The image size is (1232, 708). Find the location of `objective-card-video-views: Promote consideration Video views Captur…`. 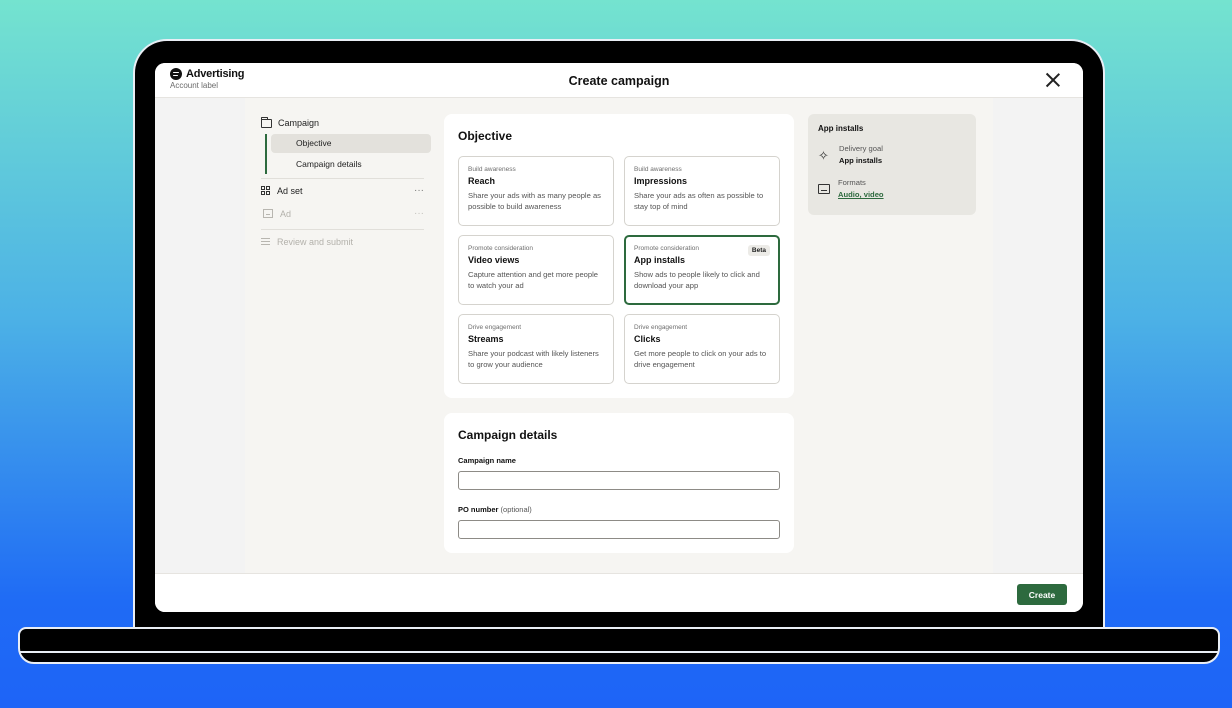

objective-card-video-views: Promote consideration Video views Captur… is located at coordinates (536, 270).